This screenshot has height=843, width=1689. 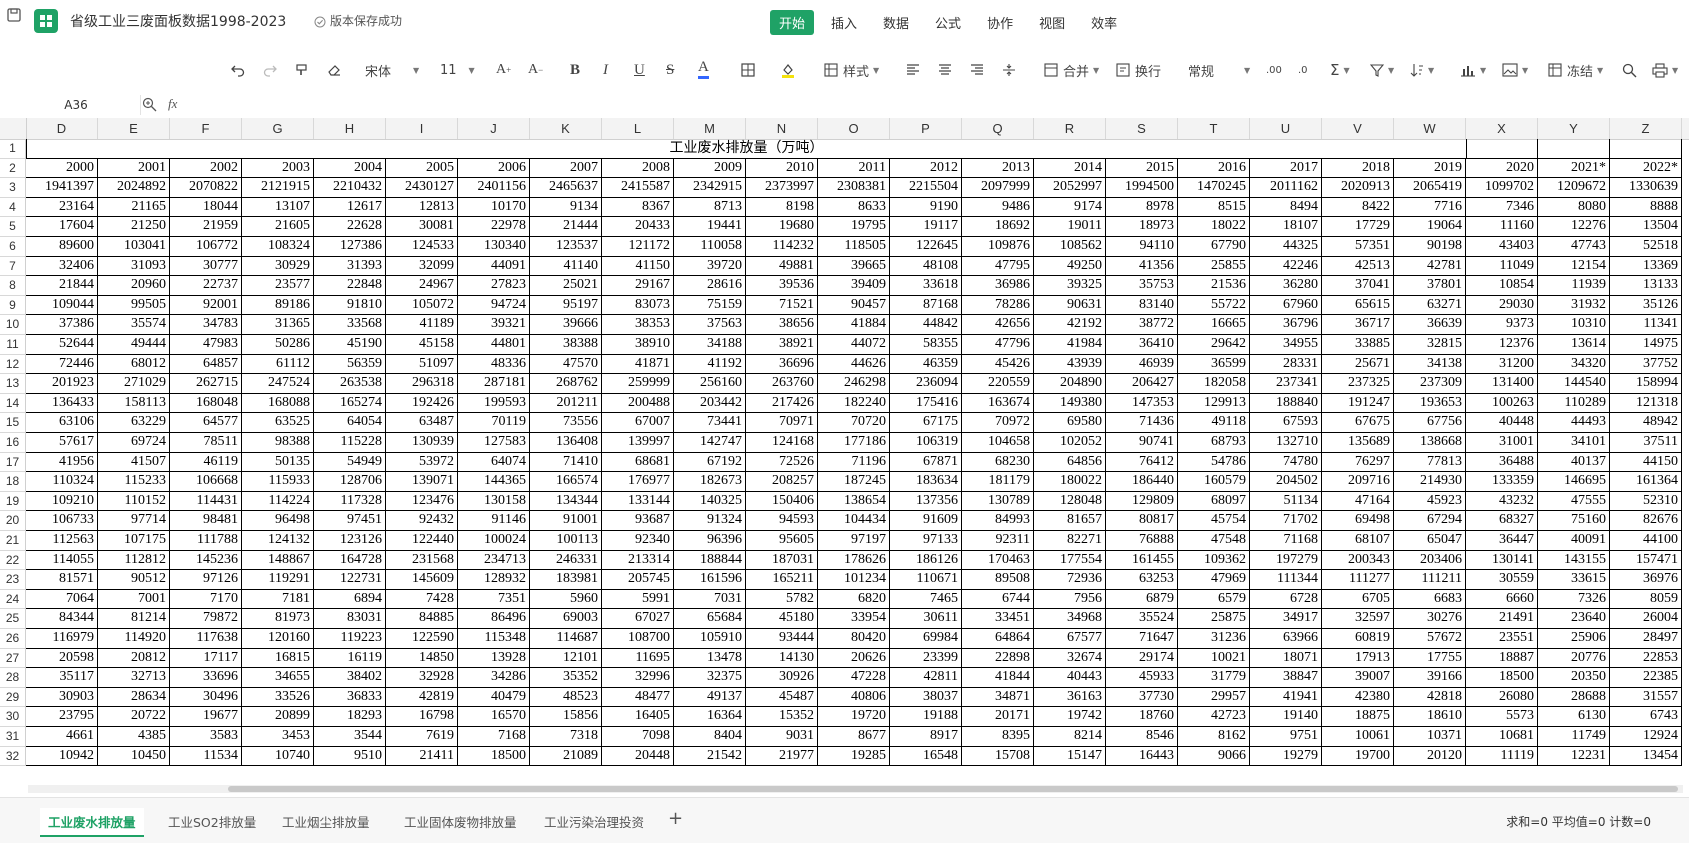 I want to click on data-cell: 12617, so click(x=350, y=207).